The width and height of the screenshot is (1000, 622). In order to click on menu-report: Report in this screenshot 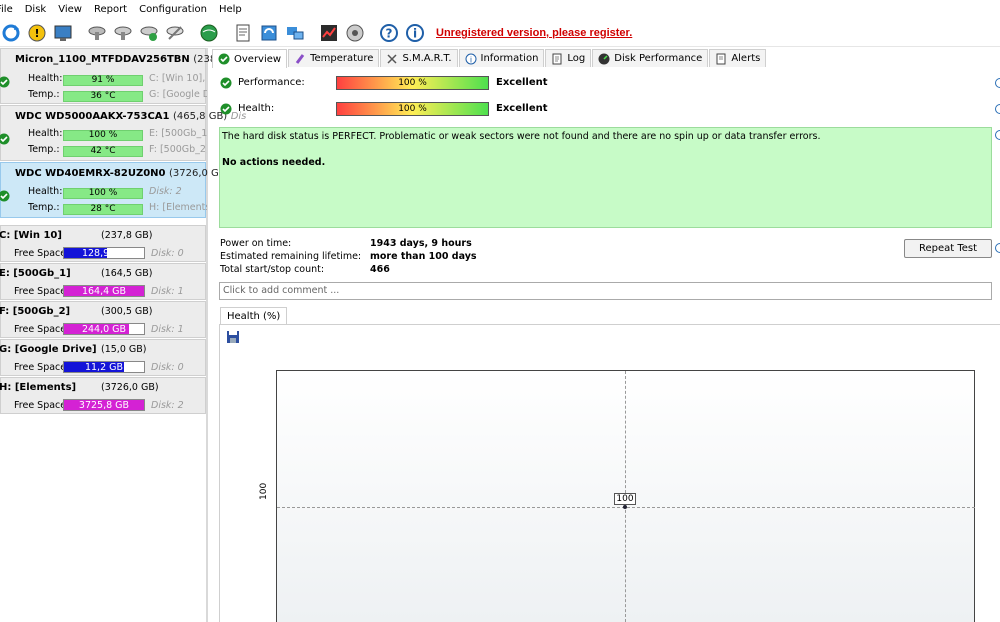, I will do `click(110, 10)`.